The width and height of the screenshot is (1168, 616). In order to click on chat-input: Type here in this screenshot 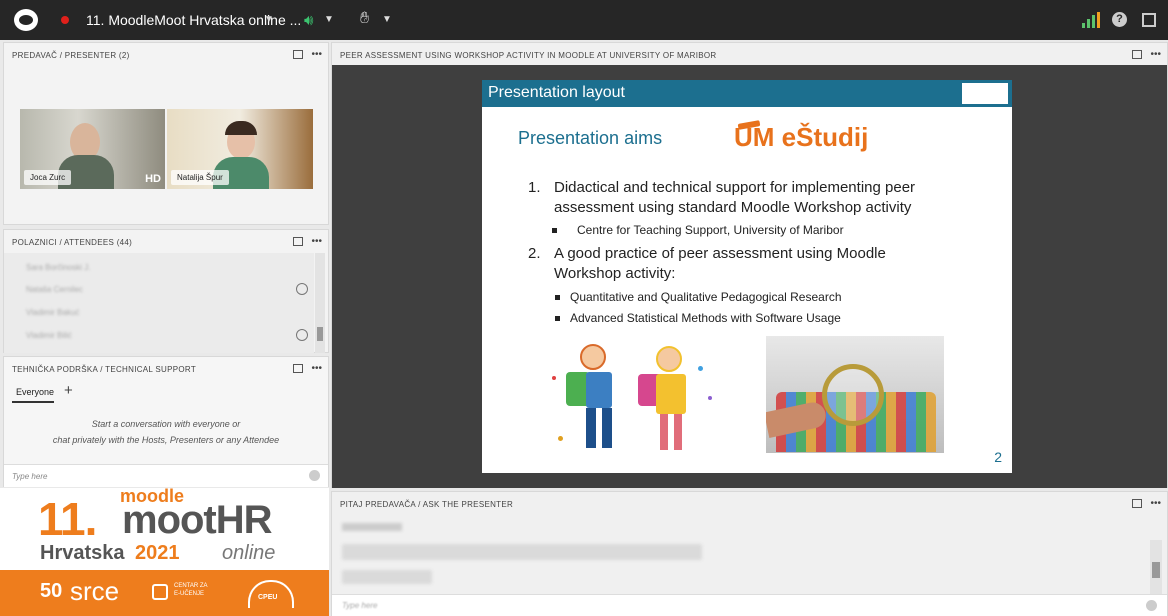, I will do `click(166, 475)`.